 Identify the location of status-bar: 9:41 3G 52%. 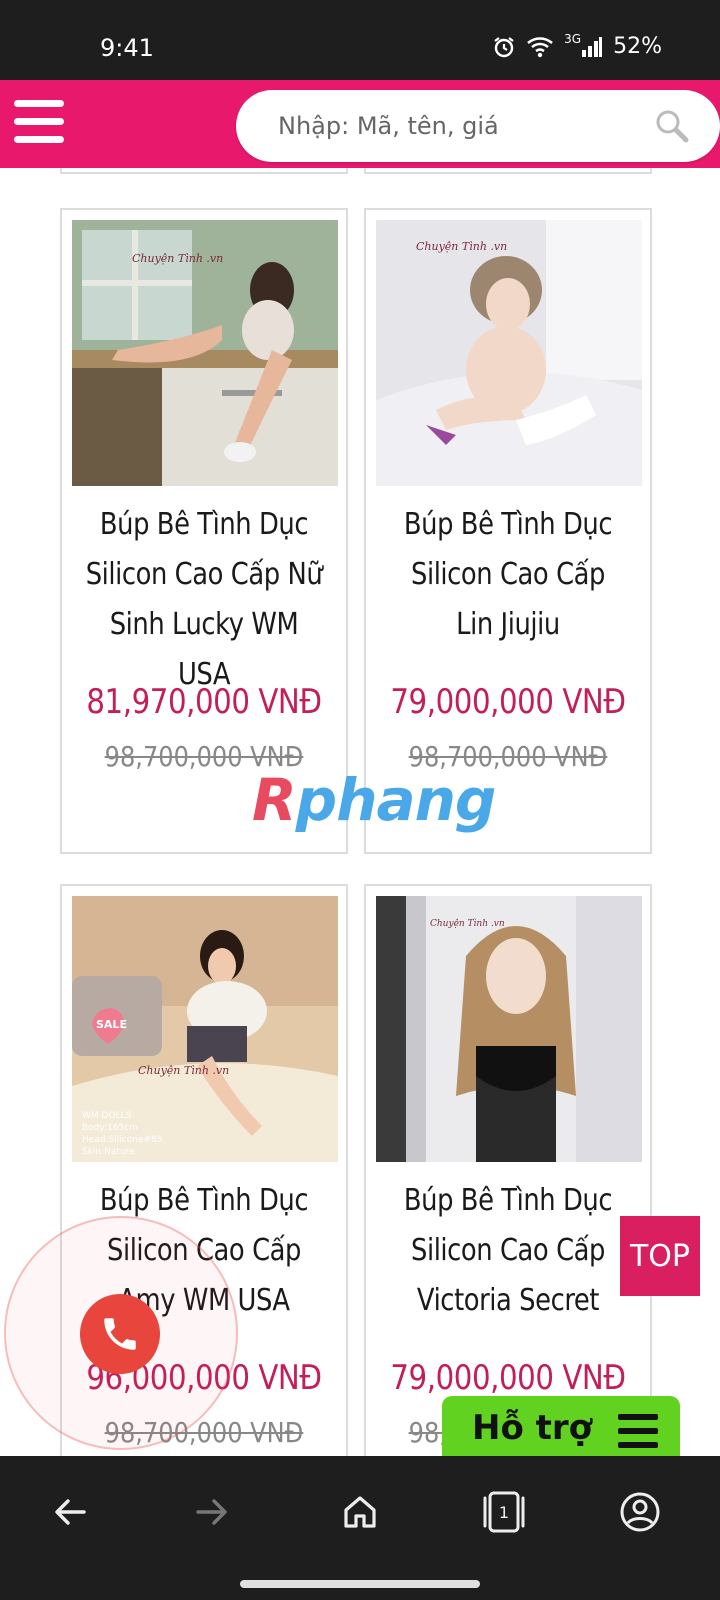
(360, 40).